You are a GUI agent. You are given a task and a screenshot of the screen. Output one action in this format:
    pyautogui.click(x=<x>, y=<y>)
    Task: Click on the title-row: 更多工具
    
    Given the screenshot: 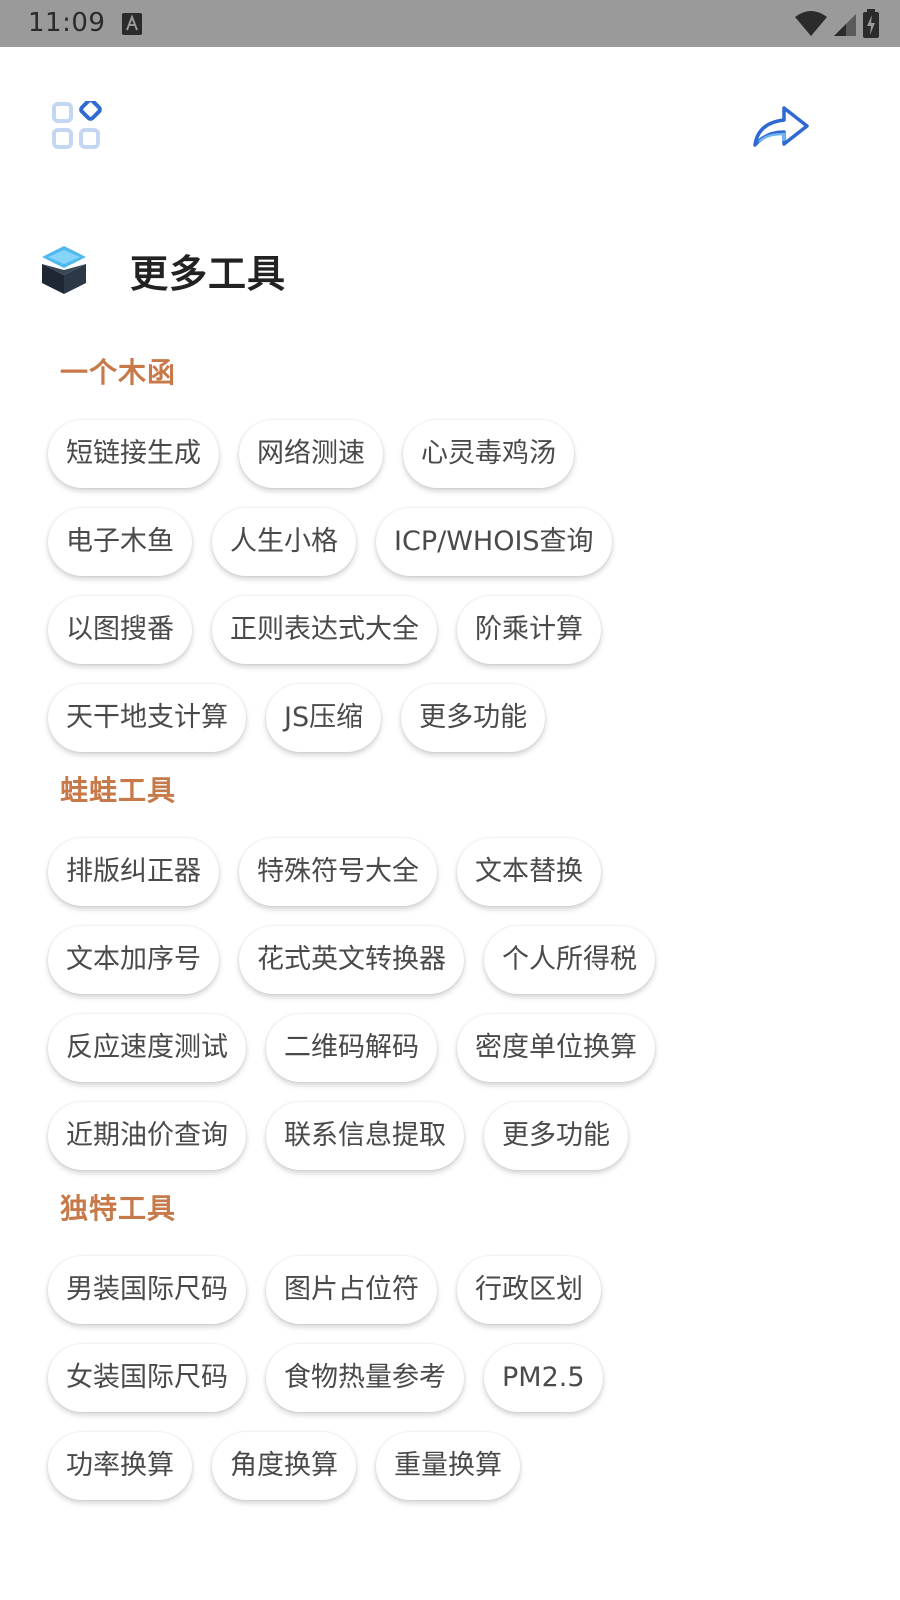 What is the action you would take?
    pyautogui.click(x=163, y=270)
    